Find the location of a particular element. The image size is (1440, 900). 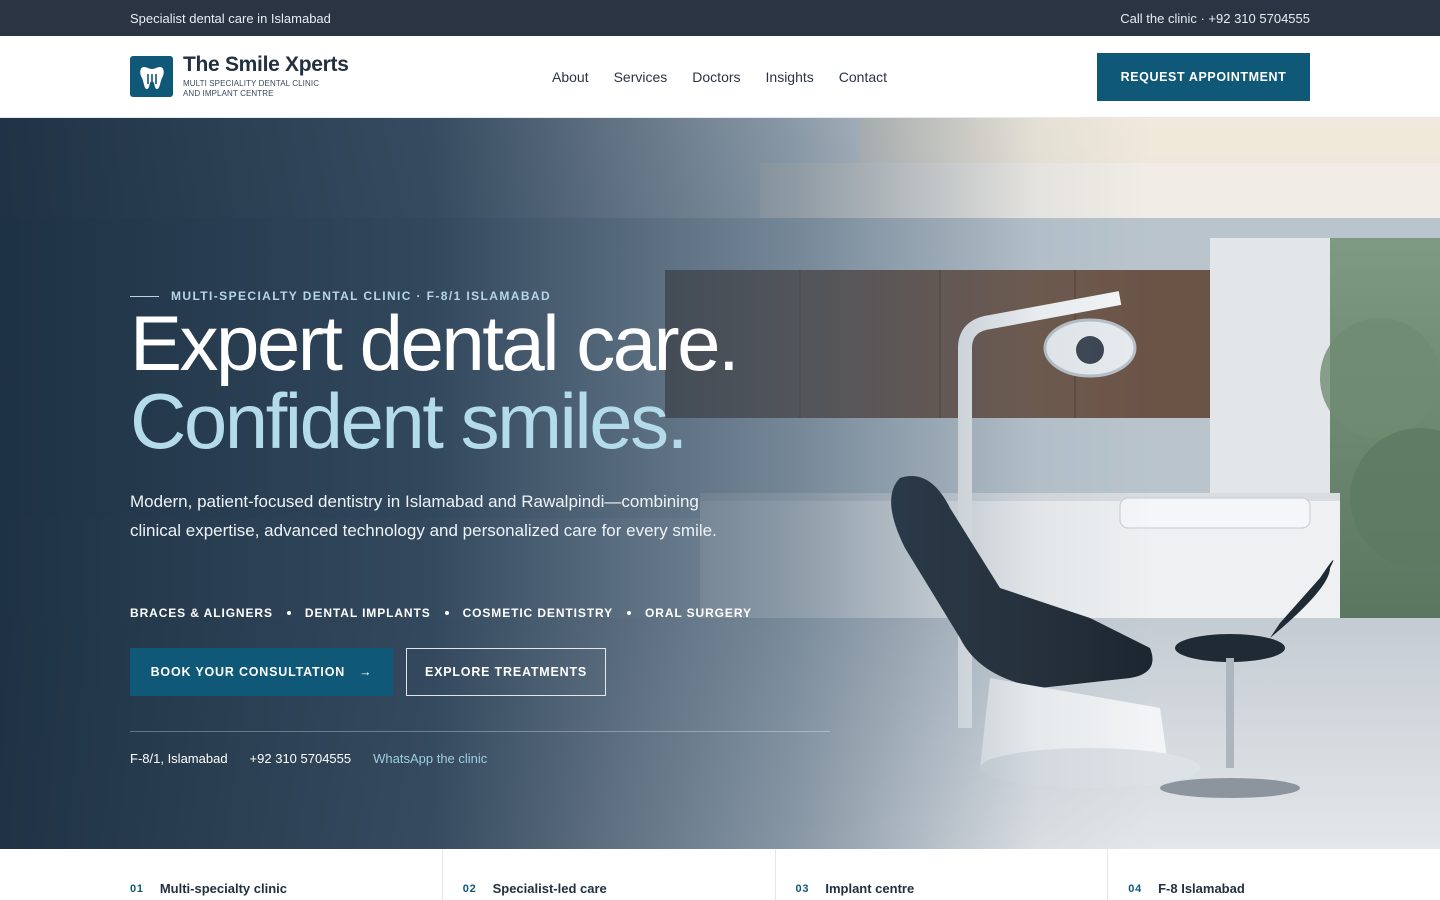

nav-services: Services is located at coordinates (641, 77).